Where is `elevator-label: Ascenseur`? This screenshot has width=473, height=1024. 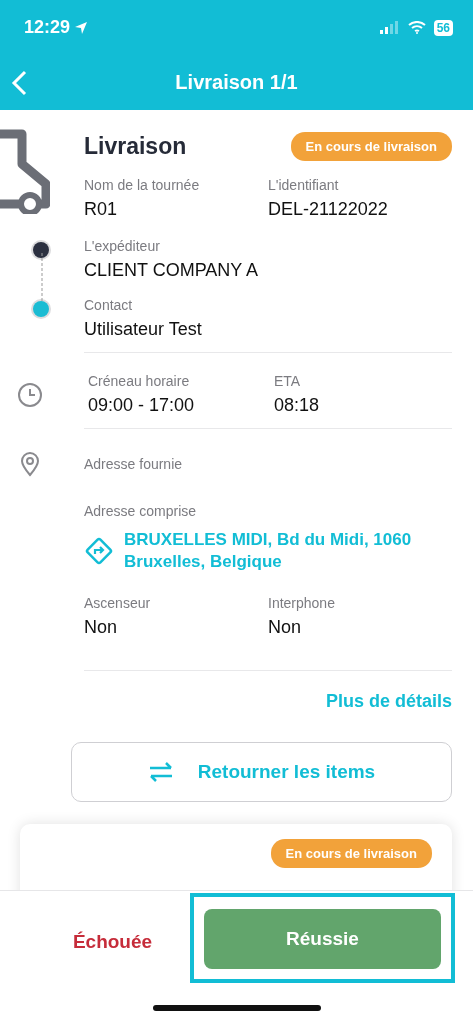 elevator-label: Ascenseur is located at coordinates (118, 603).